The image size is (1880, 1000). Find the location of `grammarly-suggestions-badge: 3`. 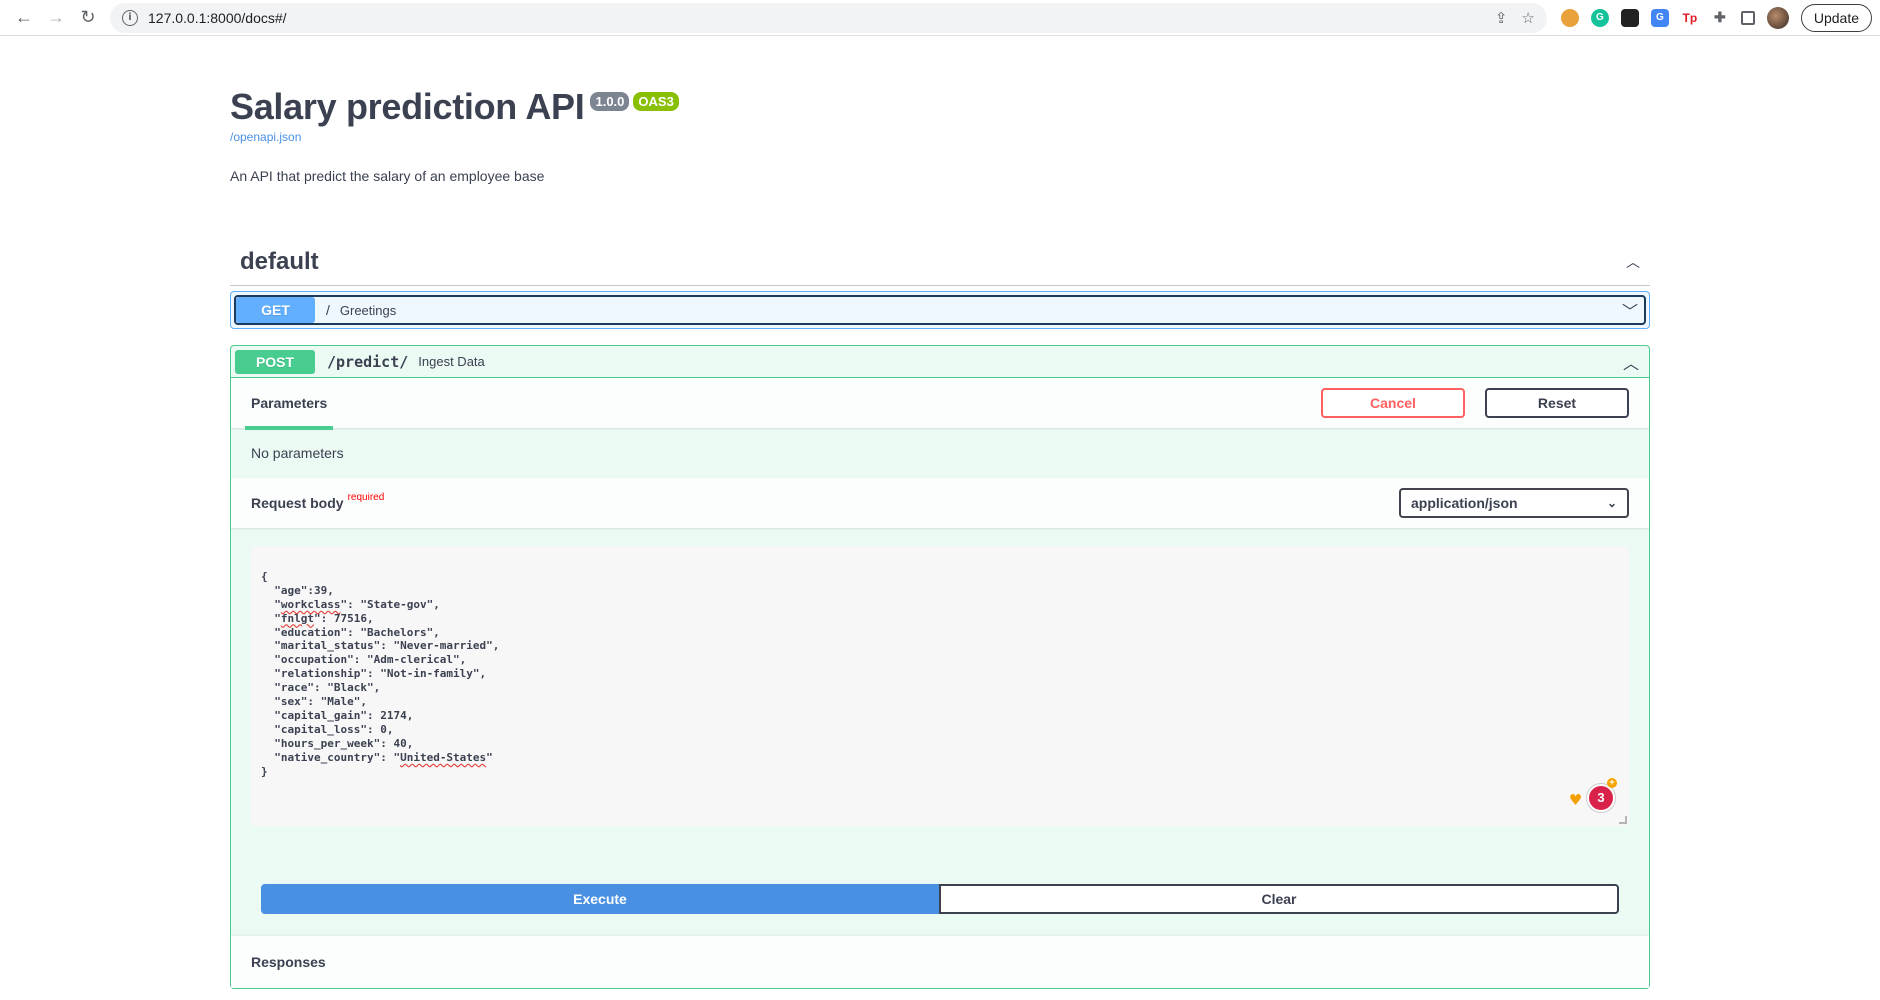

grammarly-suggestions-badge: 3 is located at coordinates (1601, 798).